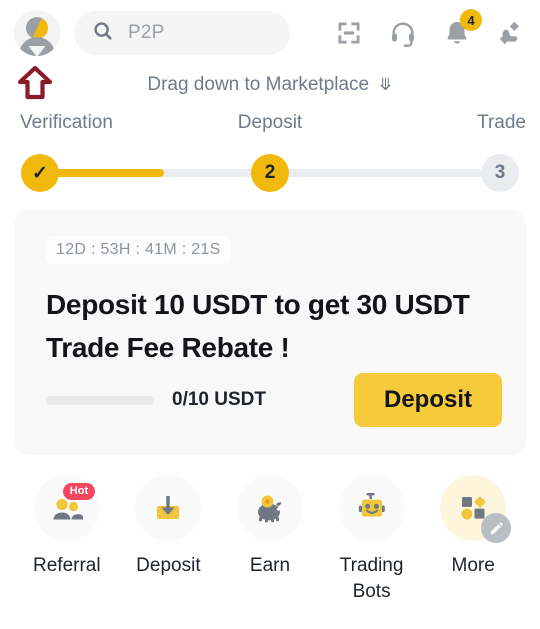 The width and height of the screenshot is (540, 629). Describe the element at coordinates (496, 528) in the screenshot. I see `edit-icon` at that location.